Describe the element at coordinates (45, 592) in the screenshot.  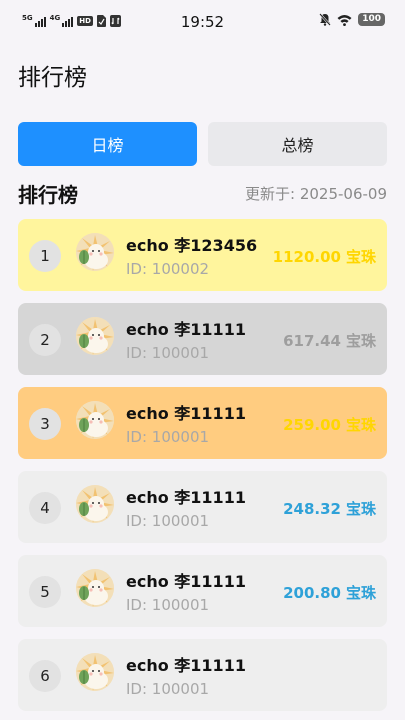
I see `rank-badge: 5` at that location.